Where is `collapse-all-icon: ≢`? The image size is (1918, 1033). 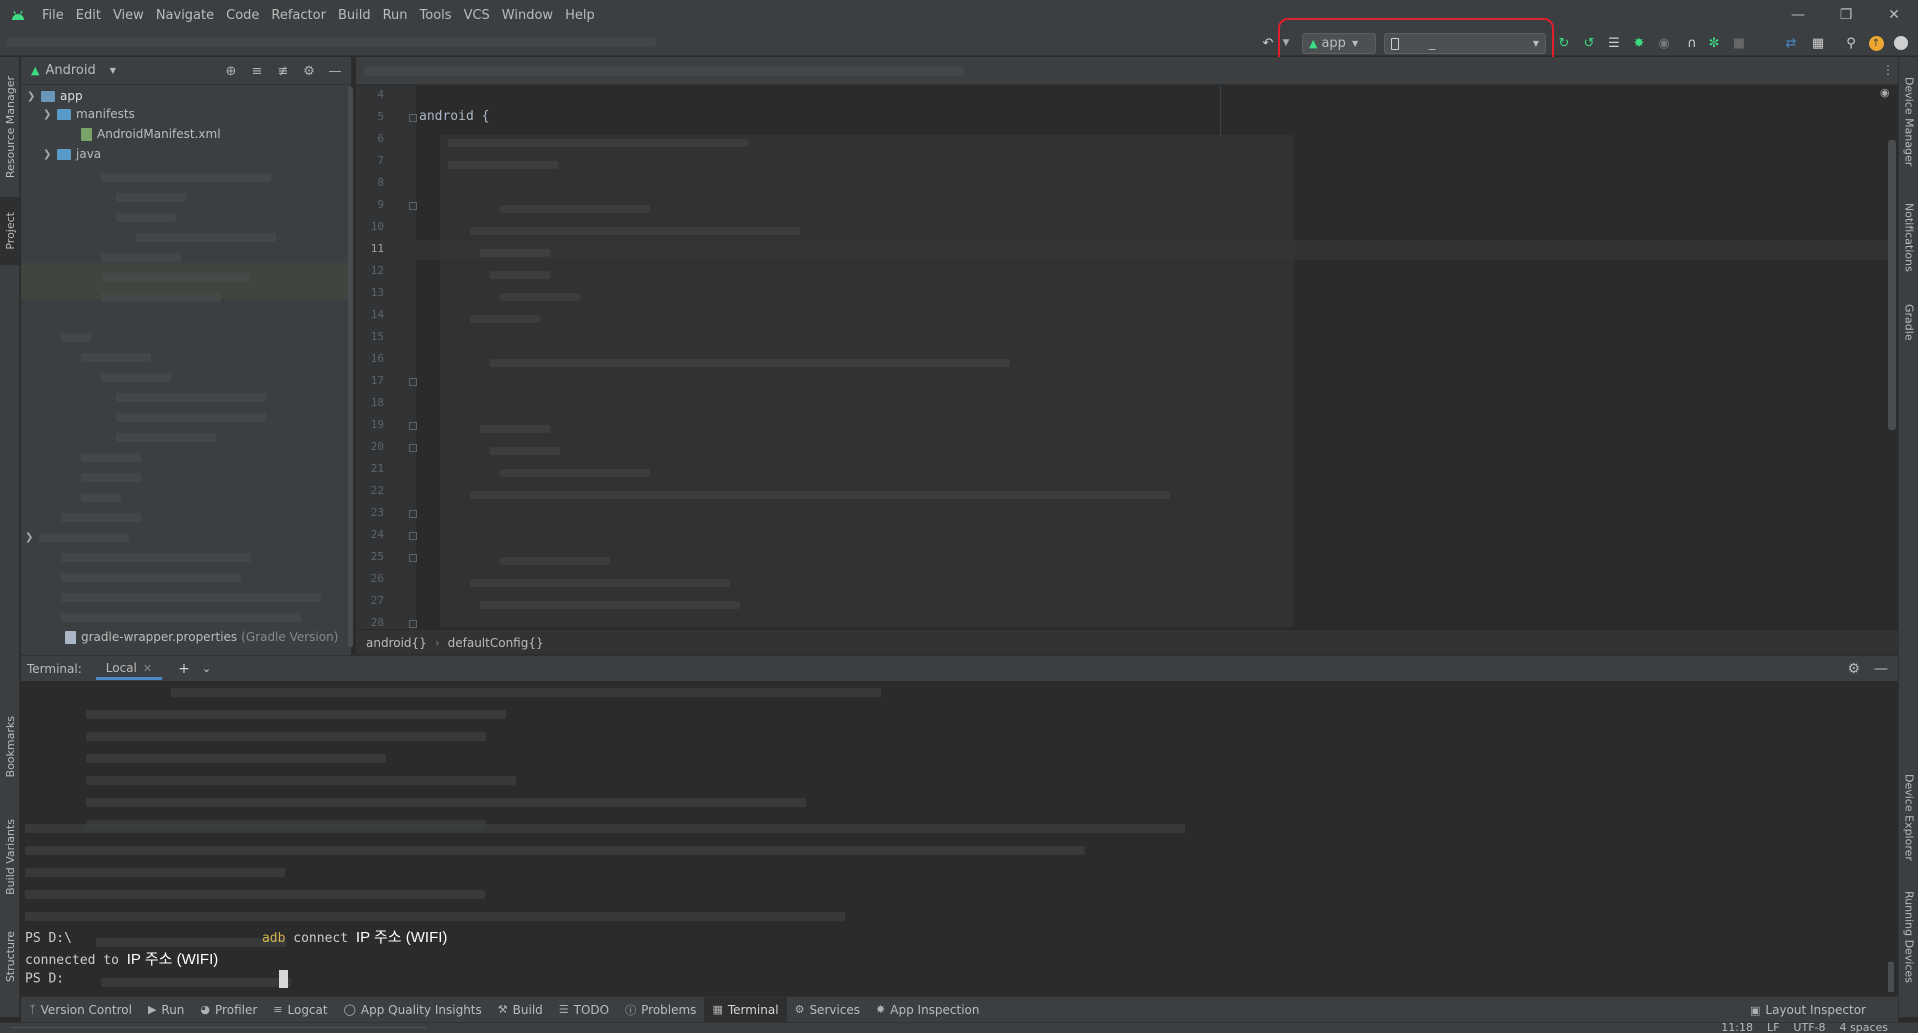
collapse-all-icon: ≢ is located at coordinates (283, 71).